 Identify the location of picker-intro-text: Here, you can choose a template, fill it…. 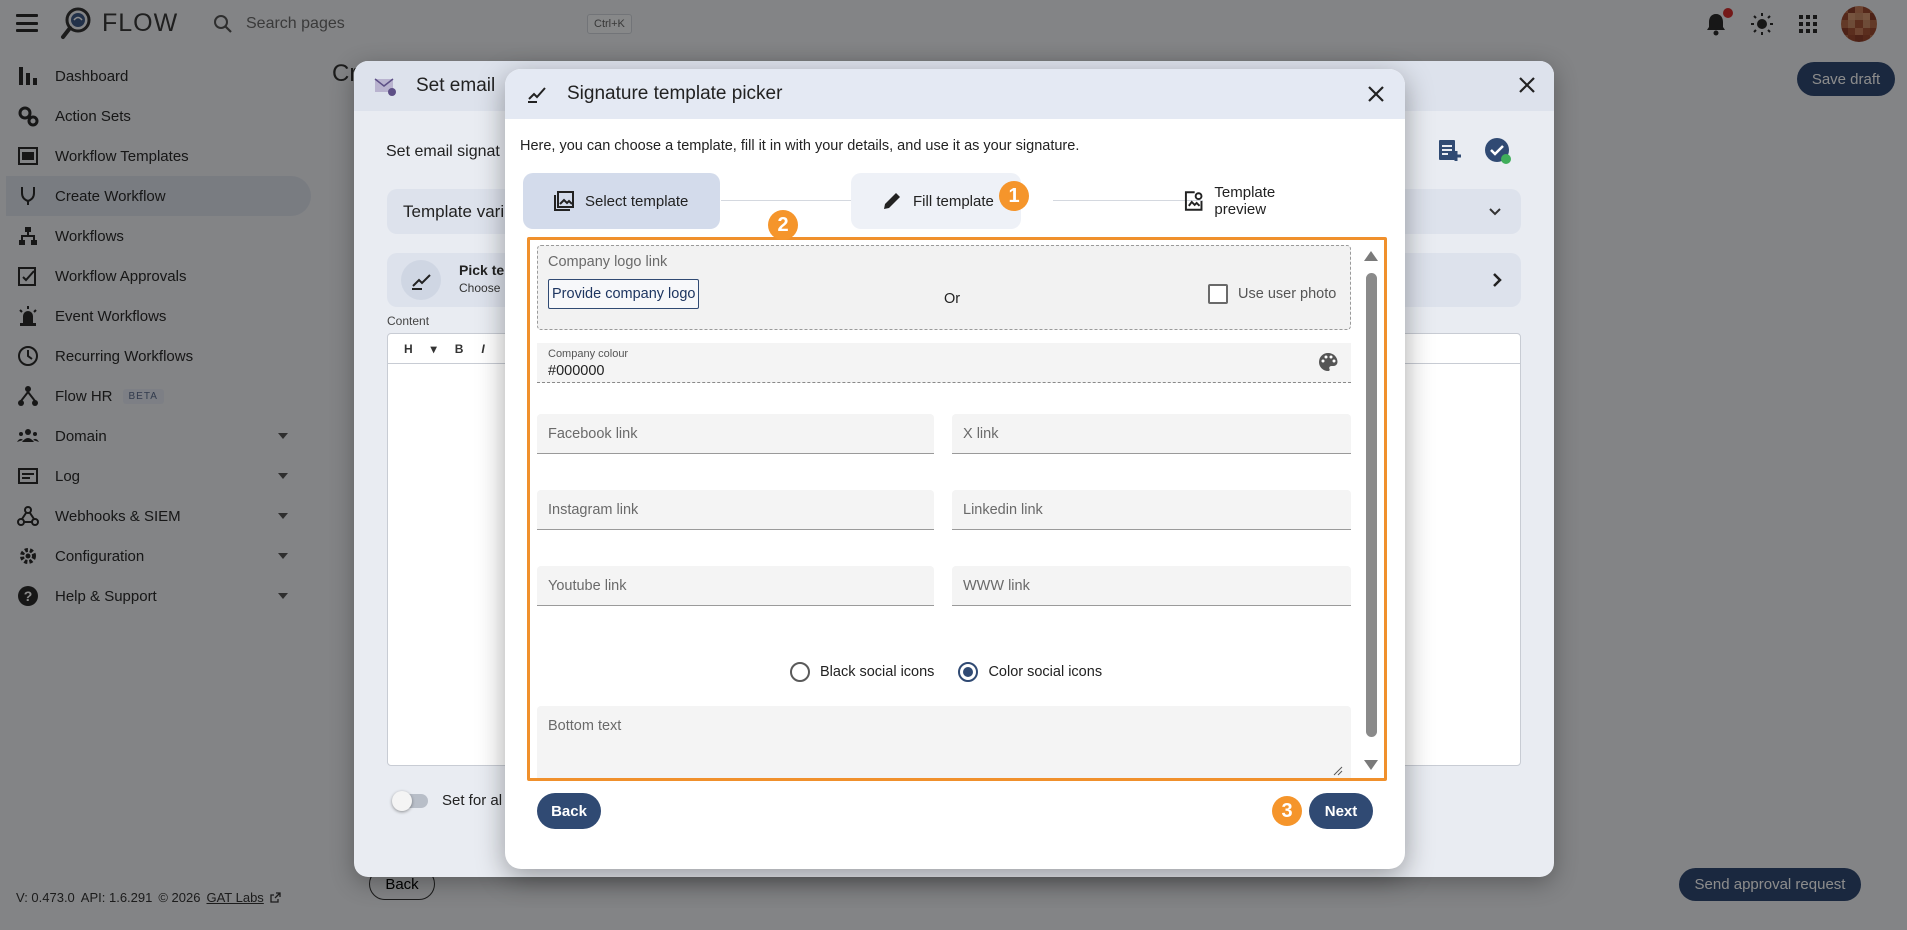
(800, 146).